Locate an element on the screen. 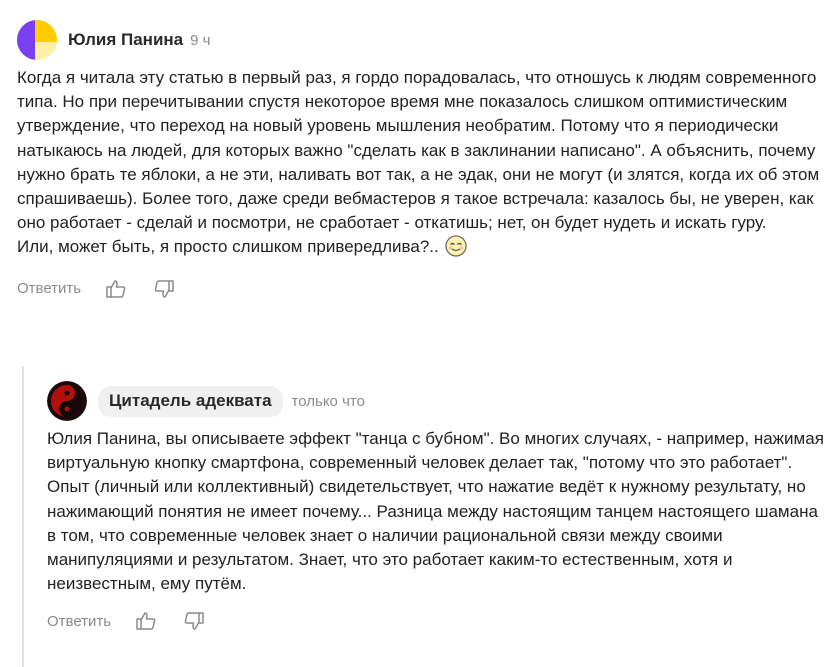 The width and height of the screenshot is (837, 667). yin-yang-avatar-icon is located at coordinates (67, 401).